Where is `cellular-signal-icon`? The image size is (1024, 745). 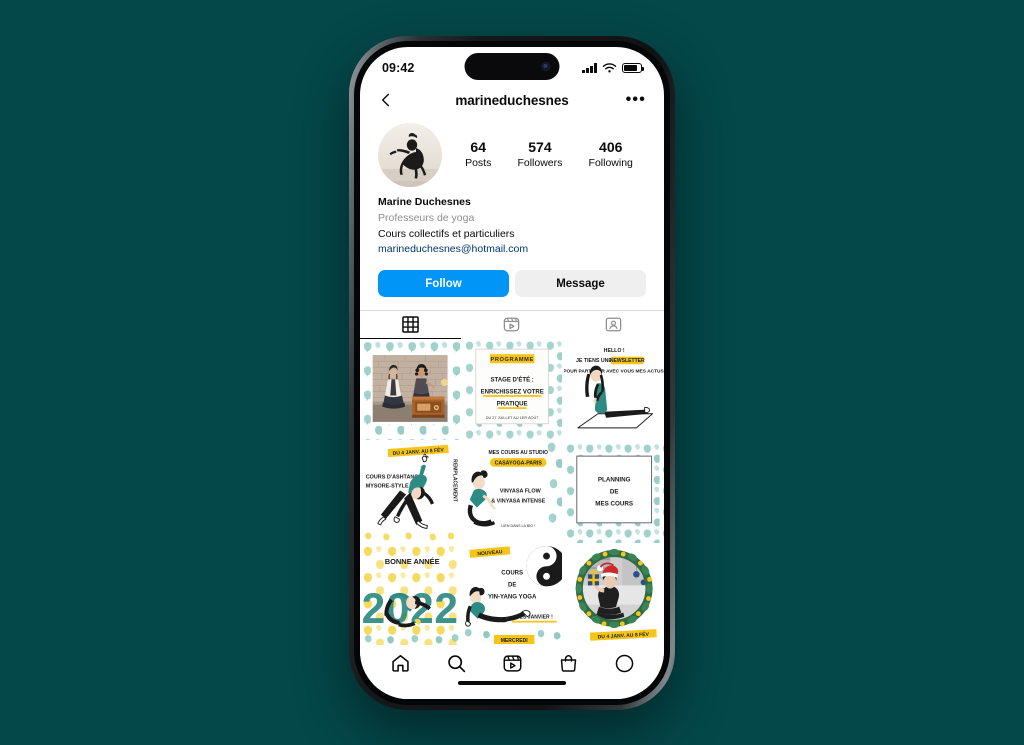
cellular-signal-icon is located at coordinates (589, 68).